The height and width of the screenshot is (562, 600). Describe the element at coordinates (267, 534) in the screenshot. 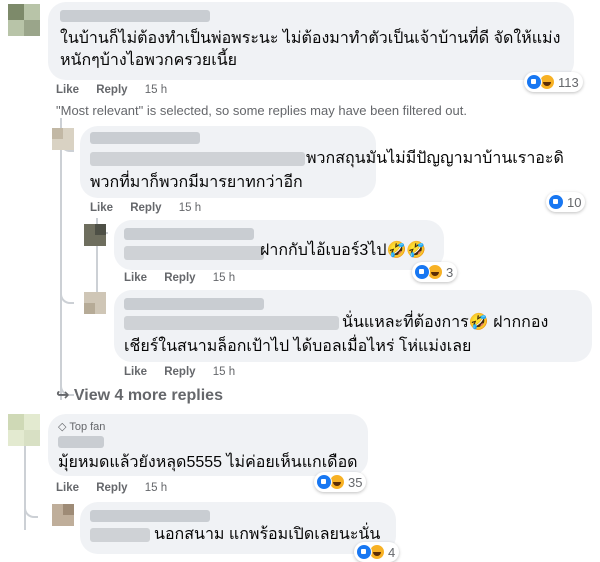

I see `comment-text: นอกสนาม แกพร้อมเปิดเลยนะนั่น` at that location.